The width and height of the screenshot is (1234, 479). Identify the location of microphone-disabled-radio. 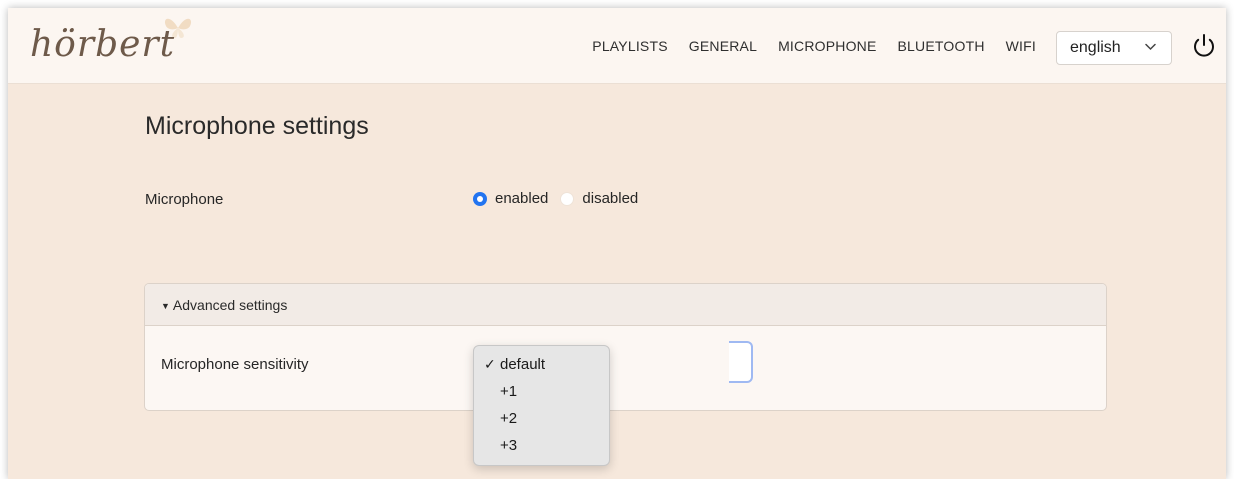
(567, 198).